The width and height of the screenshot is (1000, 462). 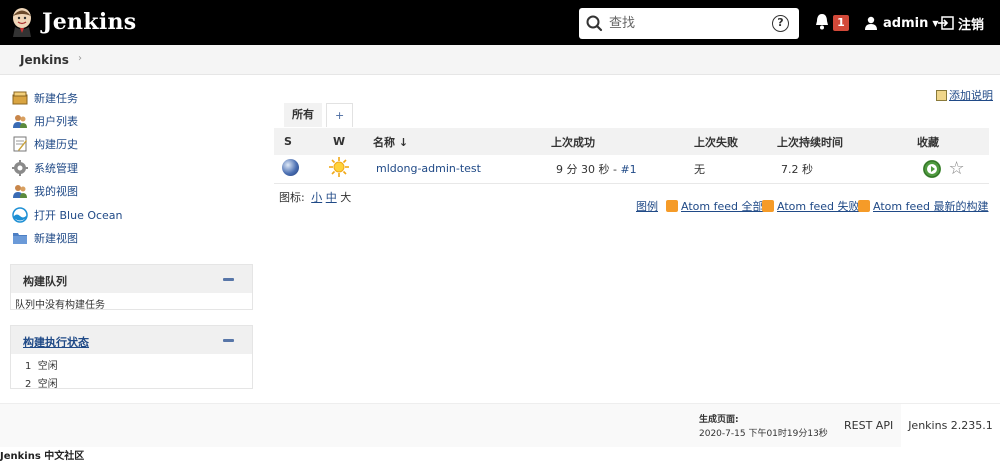 I want to click on logout-button: 注销, so click(x=961, y=23).